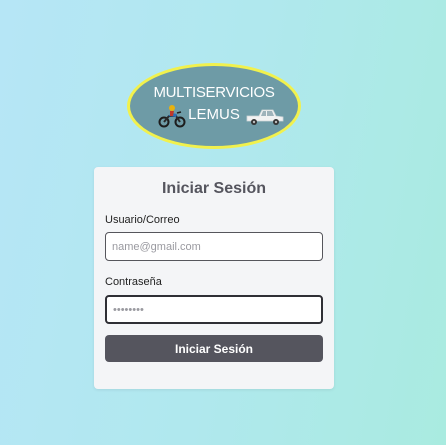 Image resolution: width=446 pixels, height=445 pixels. What do you see at coordinates (214, 188) in the screenshot?
I see `login-title: Iniciar Sesión` at bounding box center [214, 188].